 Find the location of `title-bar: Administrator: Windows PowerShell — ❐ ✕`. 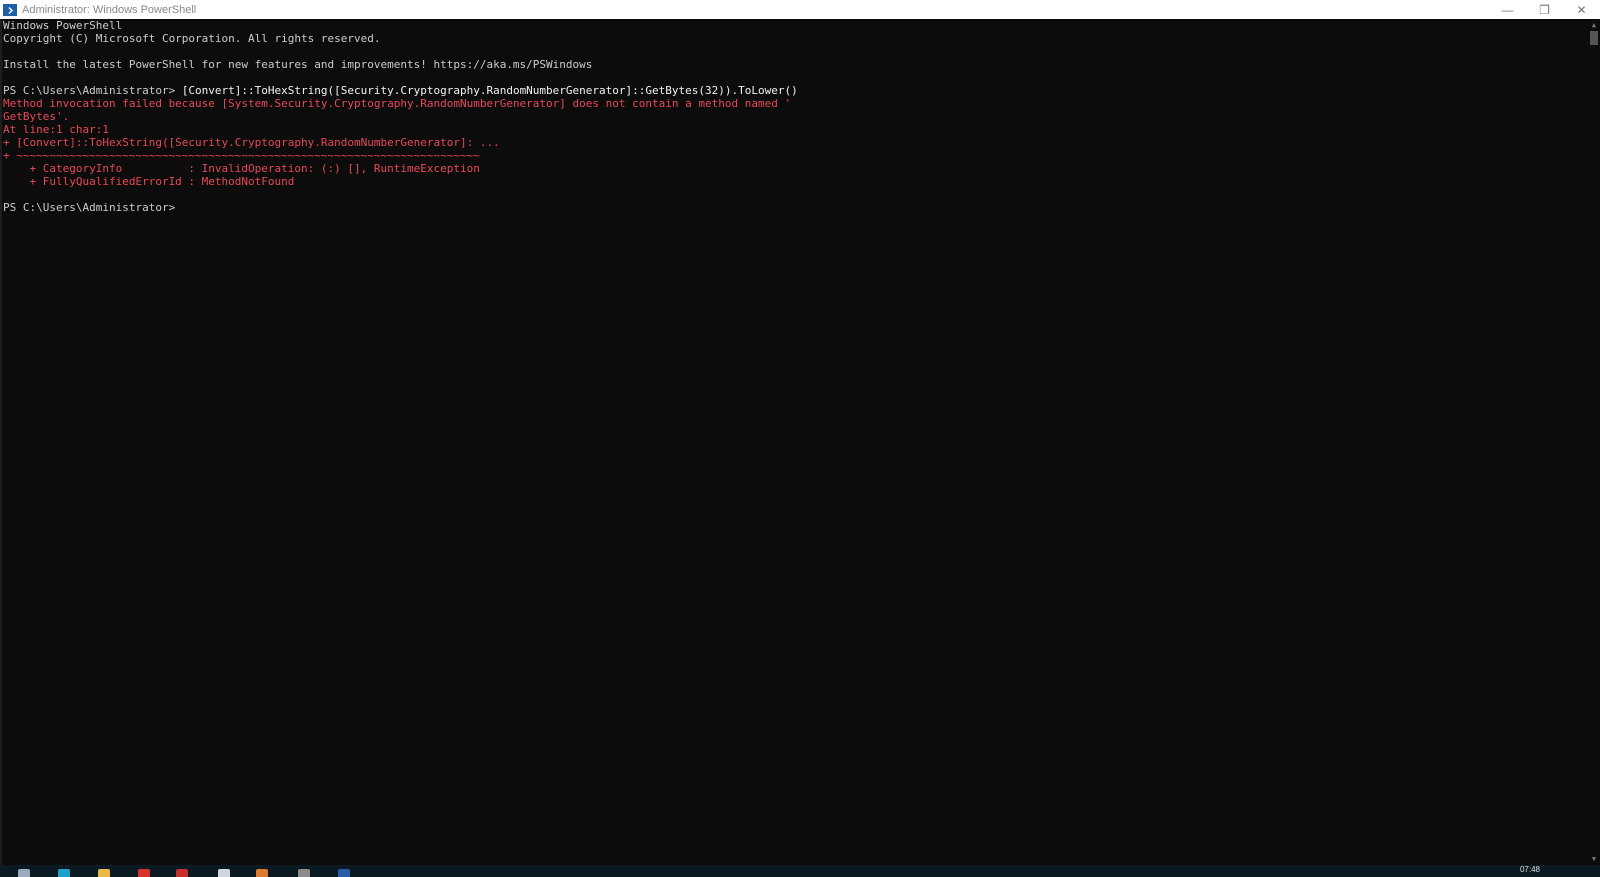

title-bar: Administrator: Windows PowerShell — ❐ ✕ is located at coordinates (800, 9).